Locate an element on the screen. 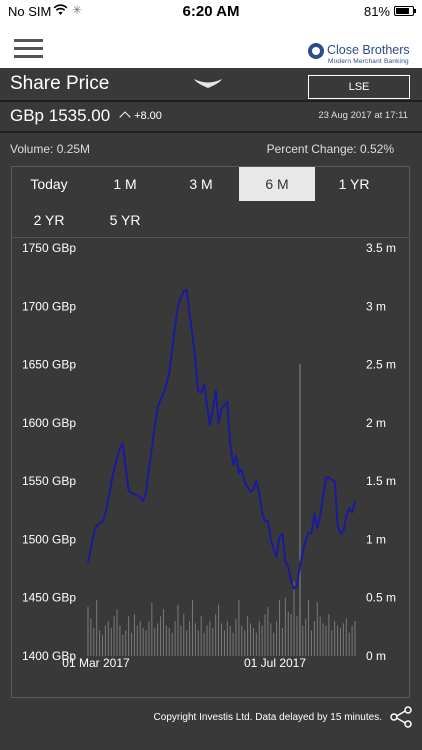  x-tick-label: 01 Jul 2017 is located at coordinates (275, 663).